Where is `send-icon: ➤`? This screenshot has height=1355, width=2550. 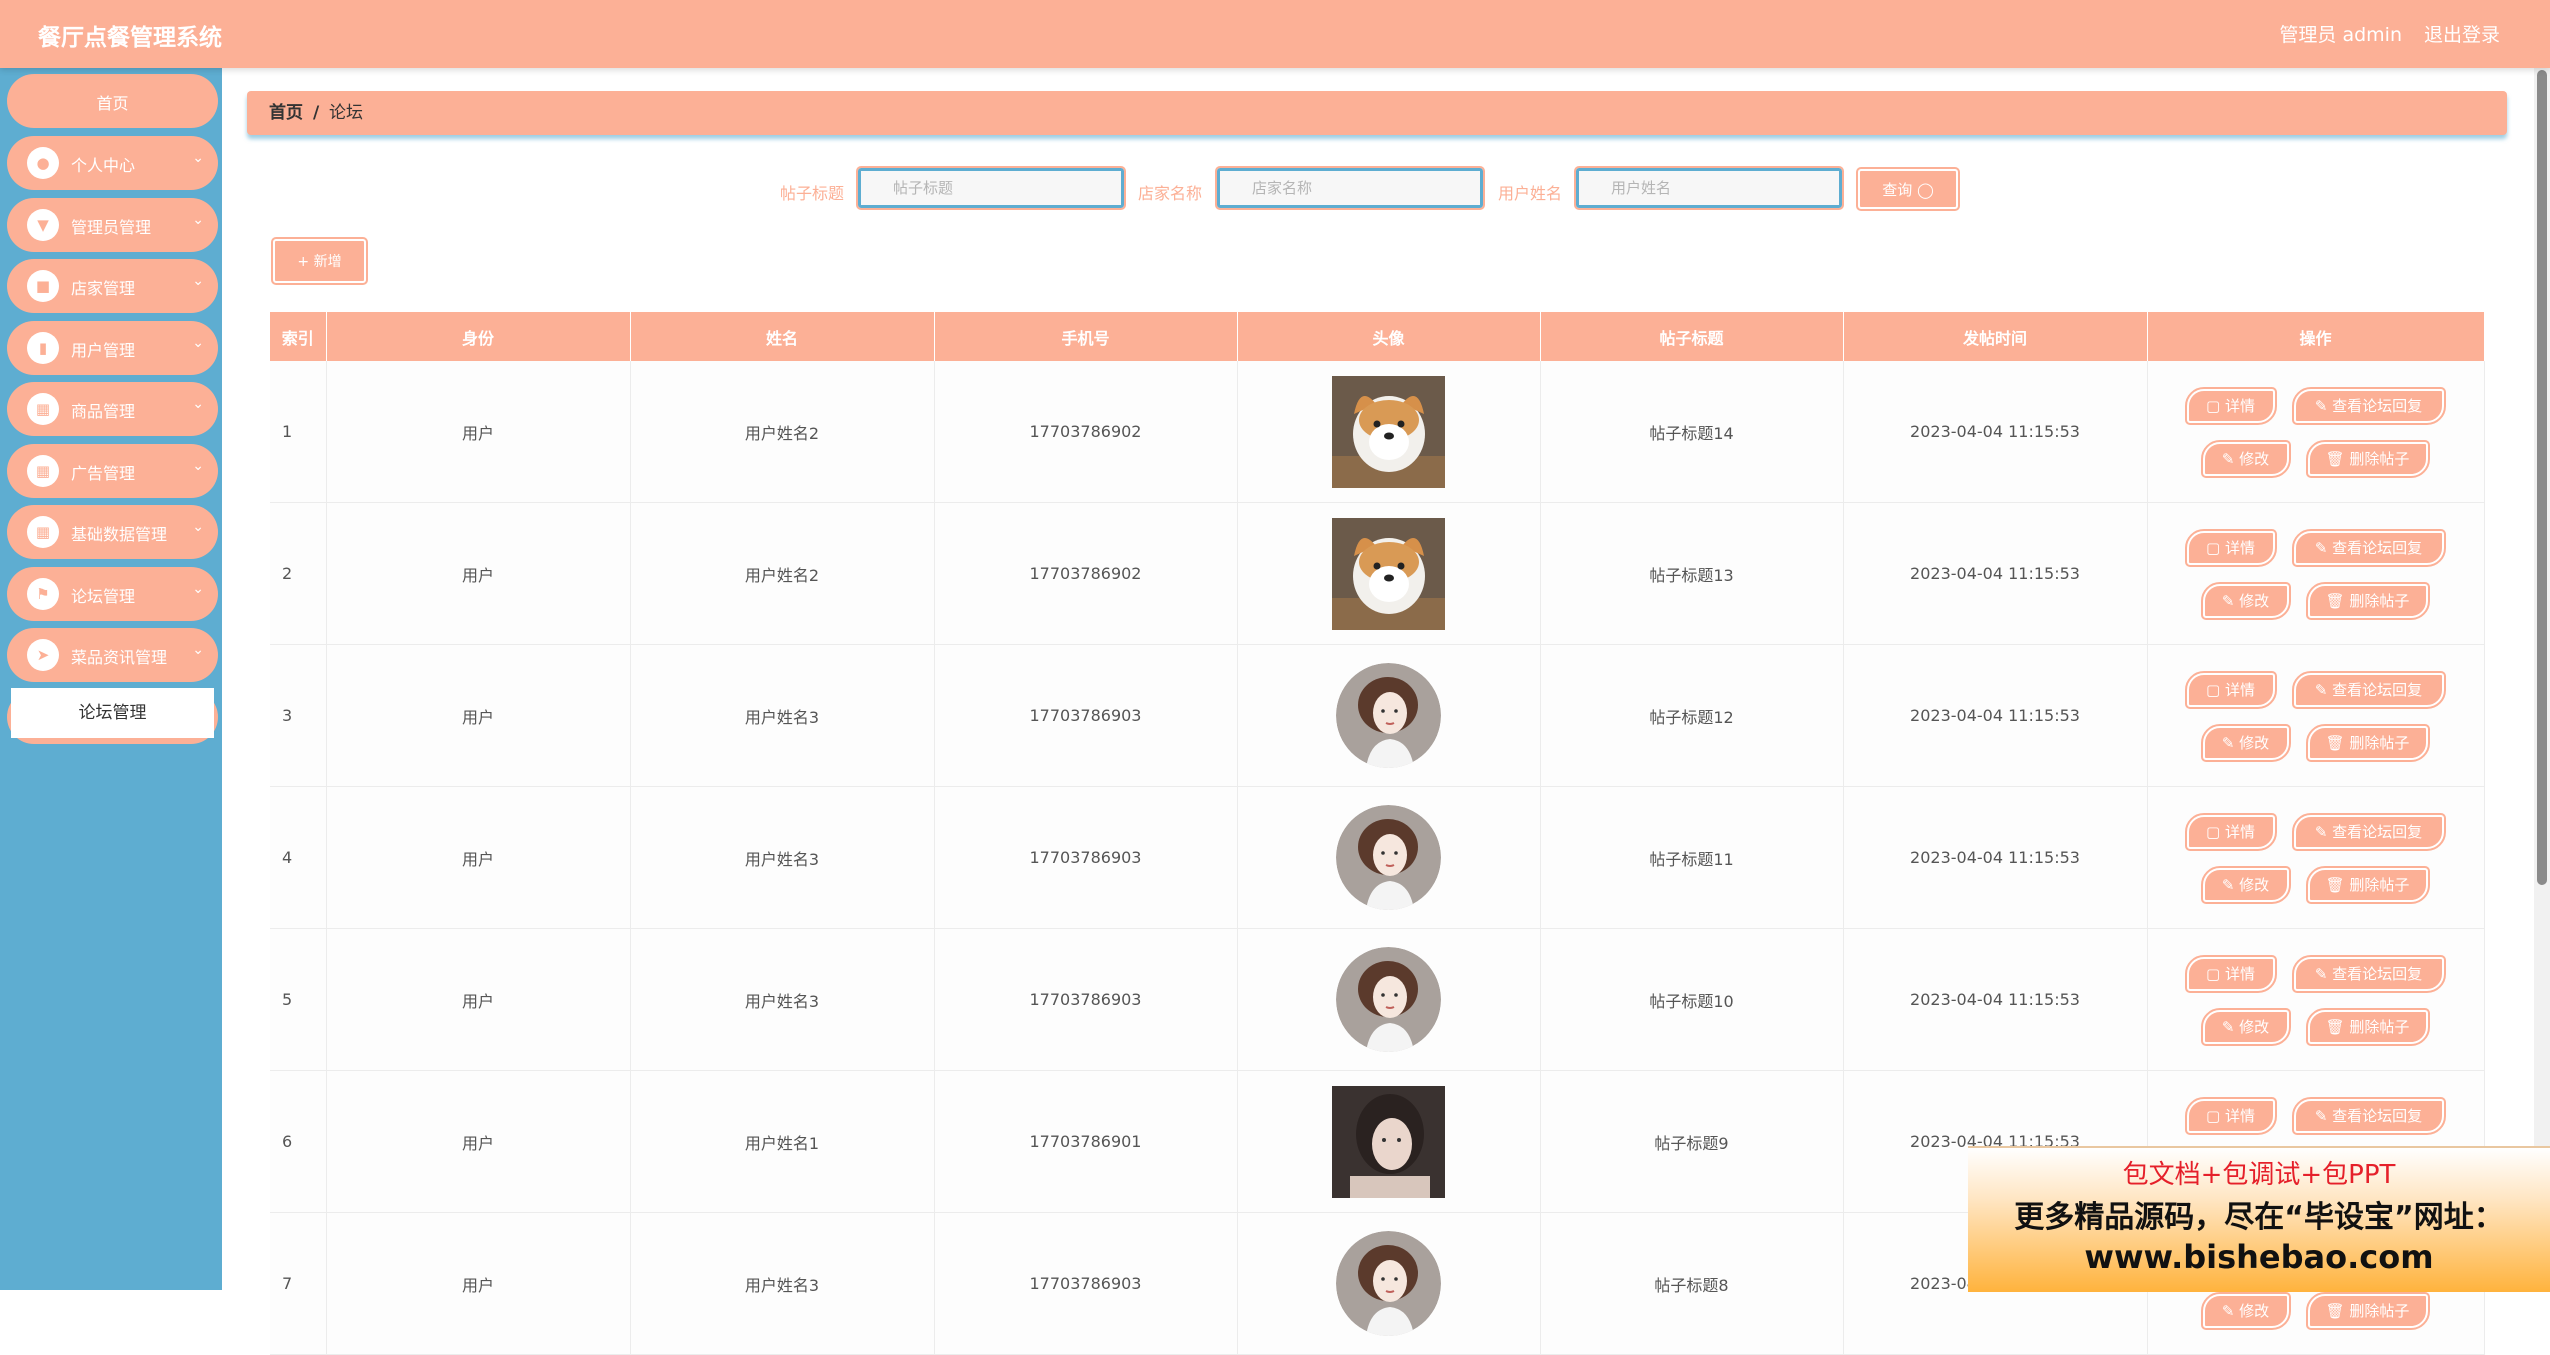
send-icon: ➤ is located at coordinates (43, 655).